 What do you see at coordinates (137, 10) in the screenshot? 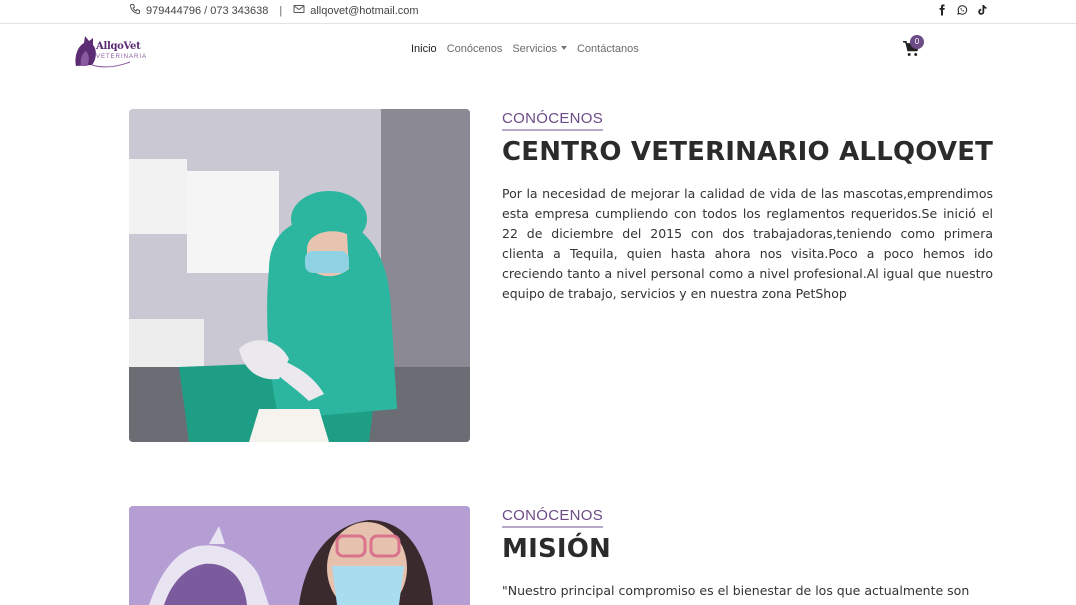
I see `phone-icon` at bounding box center [137, 10].